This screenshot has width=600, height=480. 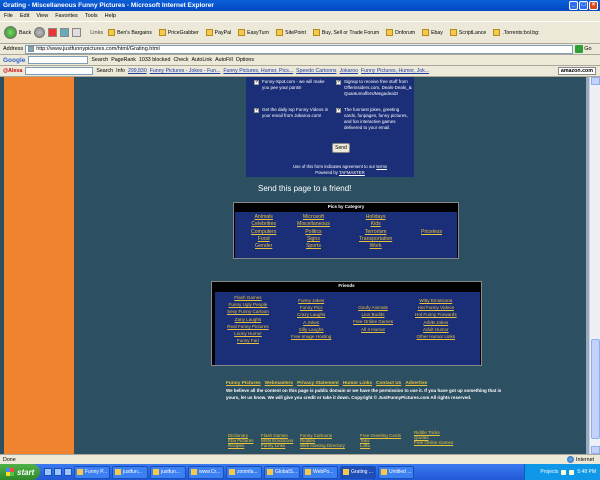 I want to click on go-button: Go, so click(x=583, y=49).